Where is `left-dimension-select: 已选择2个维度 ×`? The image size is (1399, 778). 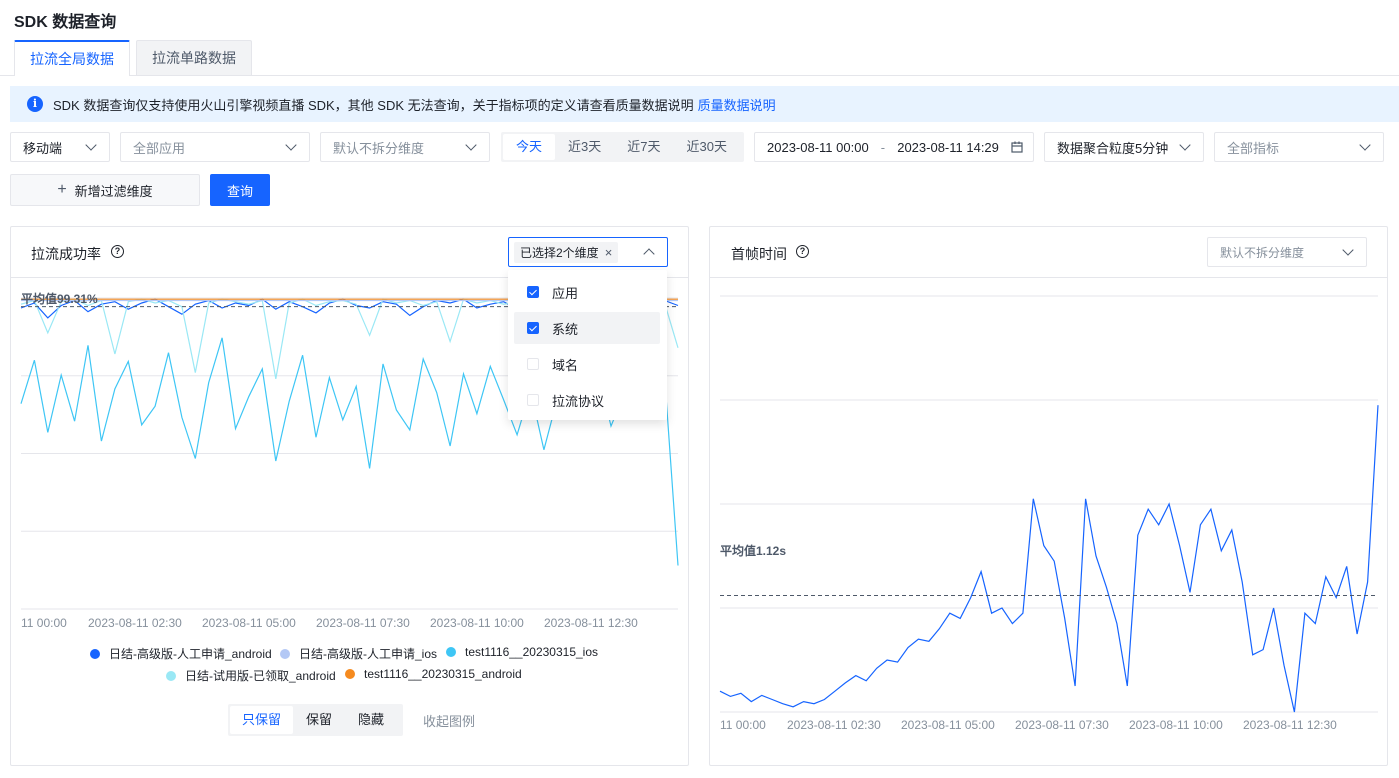 left-dimension-select: 已选择2个维度 × is located at coordinates (588, 252).